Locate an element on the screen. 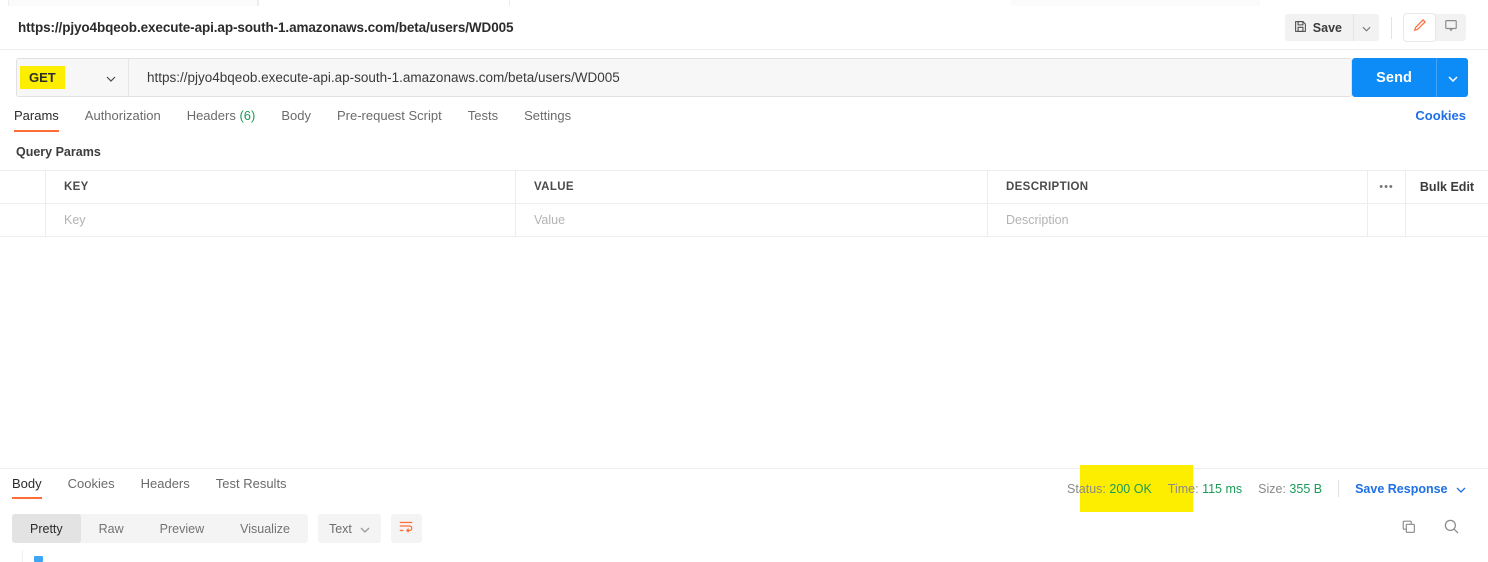 Image resolution: width=1488 pixels, height=562 pixels. send-group: Send is located at coordinates (1410, 77).